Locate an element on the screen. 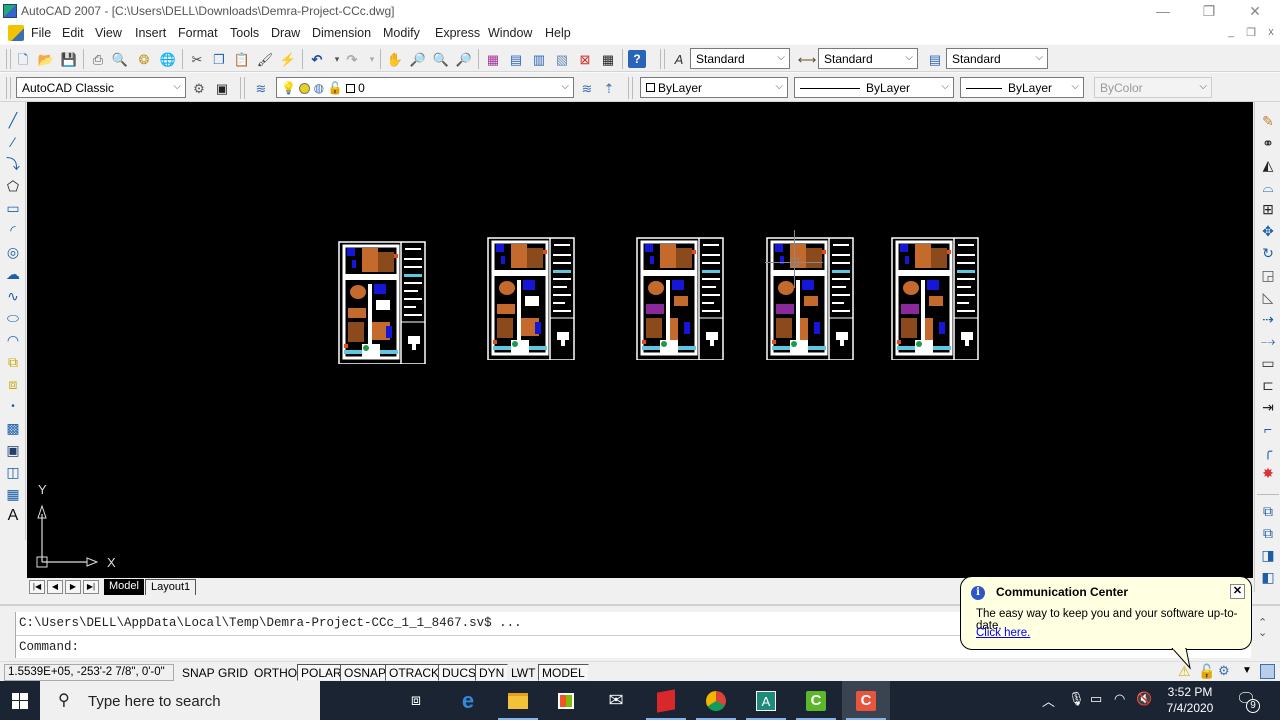 This screenshot has width=1280, height=720. camtasia-red-icon: C is located at coordinates (866, 700).